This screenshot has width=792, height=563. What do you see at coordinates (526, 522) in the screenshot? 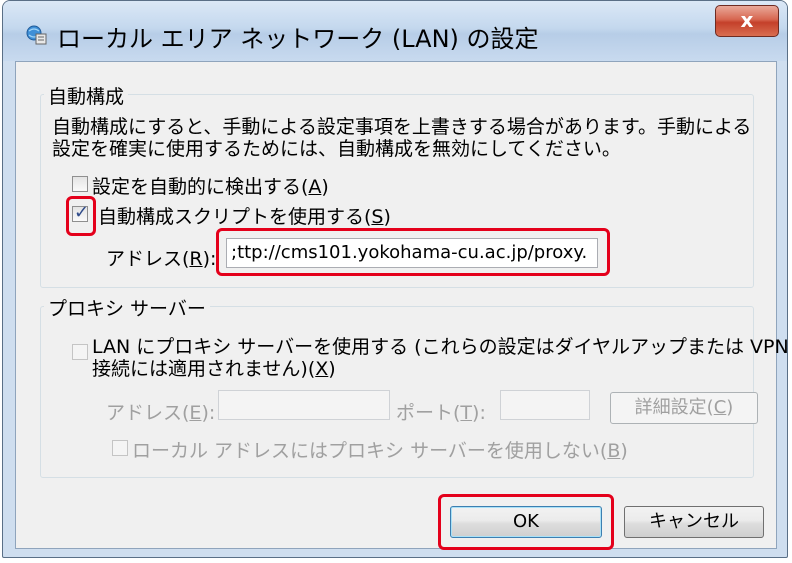
I see `ok-button: OK` at bounding box center [526, 522].